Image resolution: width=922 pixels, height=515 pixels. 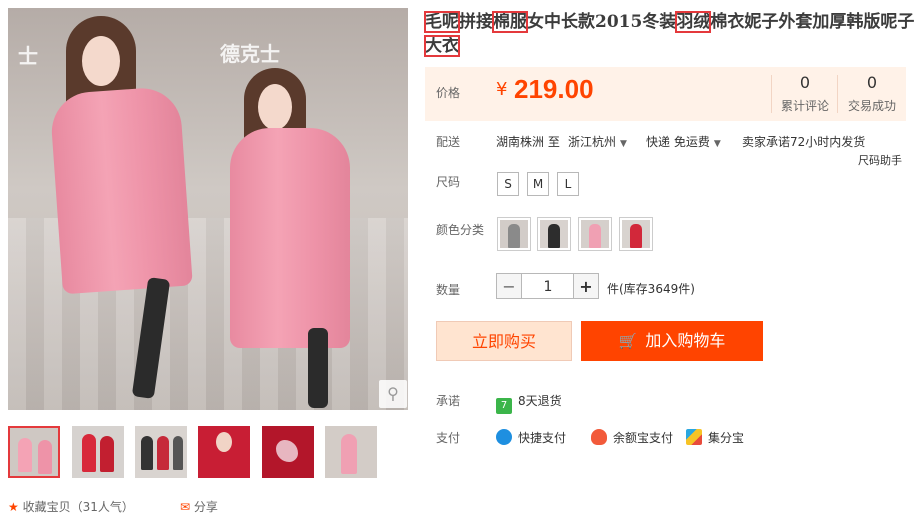 I want to click on payment-jifenbao-label: 集分宝, so click(x=726, y=438).